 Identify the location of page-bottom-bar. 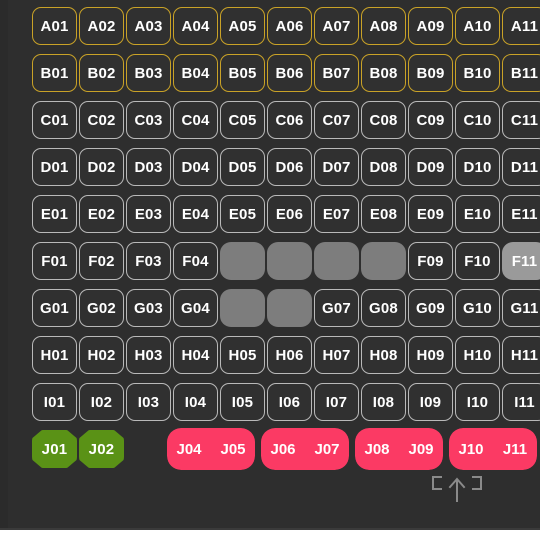
(270, 535).